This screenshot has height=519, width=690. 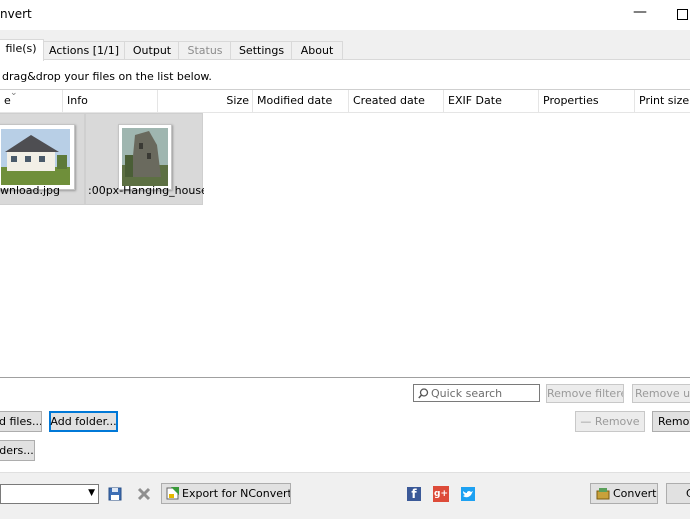 What do you see at coordinates (77, 100) in the screenshot?
I see `column-header-info-label: Info` at bounding box center [77, 100].